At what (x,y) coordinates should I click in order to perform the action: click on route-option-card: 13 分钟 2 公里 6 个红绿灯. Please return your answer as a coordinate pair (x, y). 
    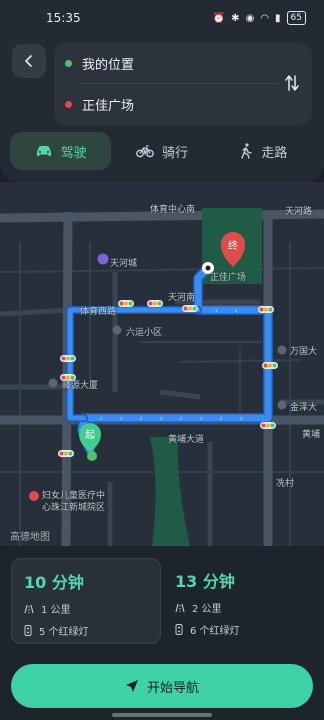
    Looking at the image, I should click on (238, 601).